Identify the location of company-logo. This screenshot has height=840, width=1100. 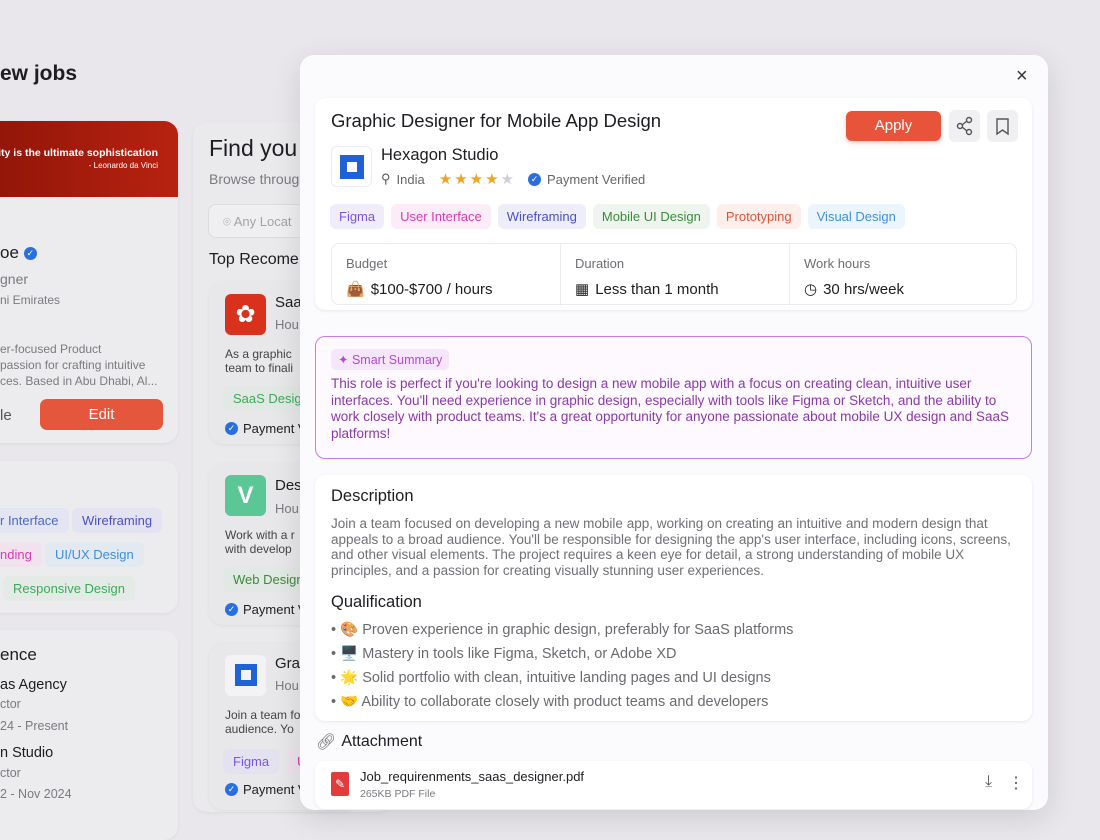
(351, 166).